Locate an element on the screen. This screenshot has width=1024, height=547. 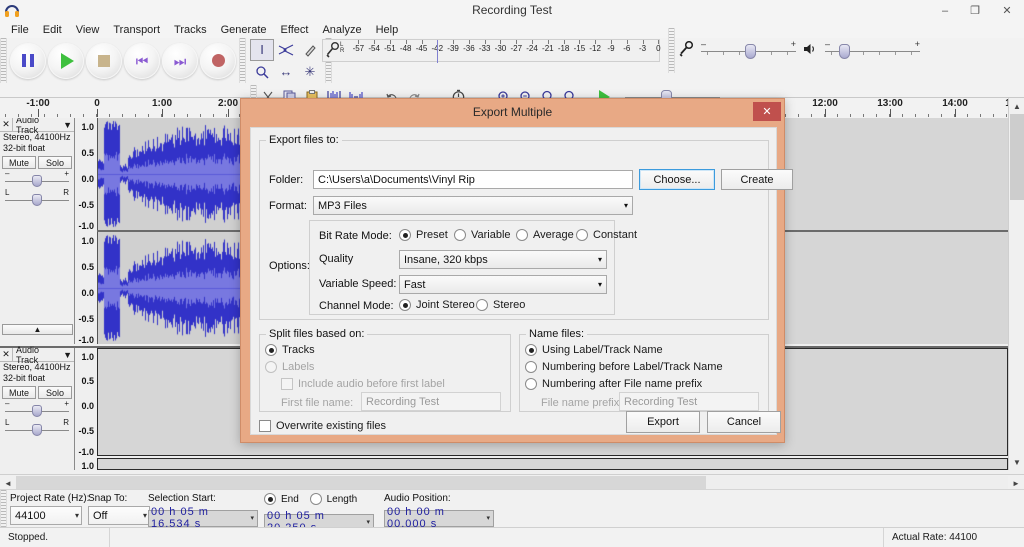
record-button is located at coordinates (218, 60).